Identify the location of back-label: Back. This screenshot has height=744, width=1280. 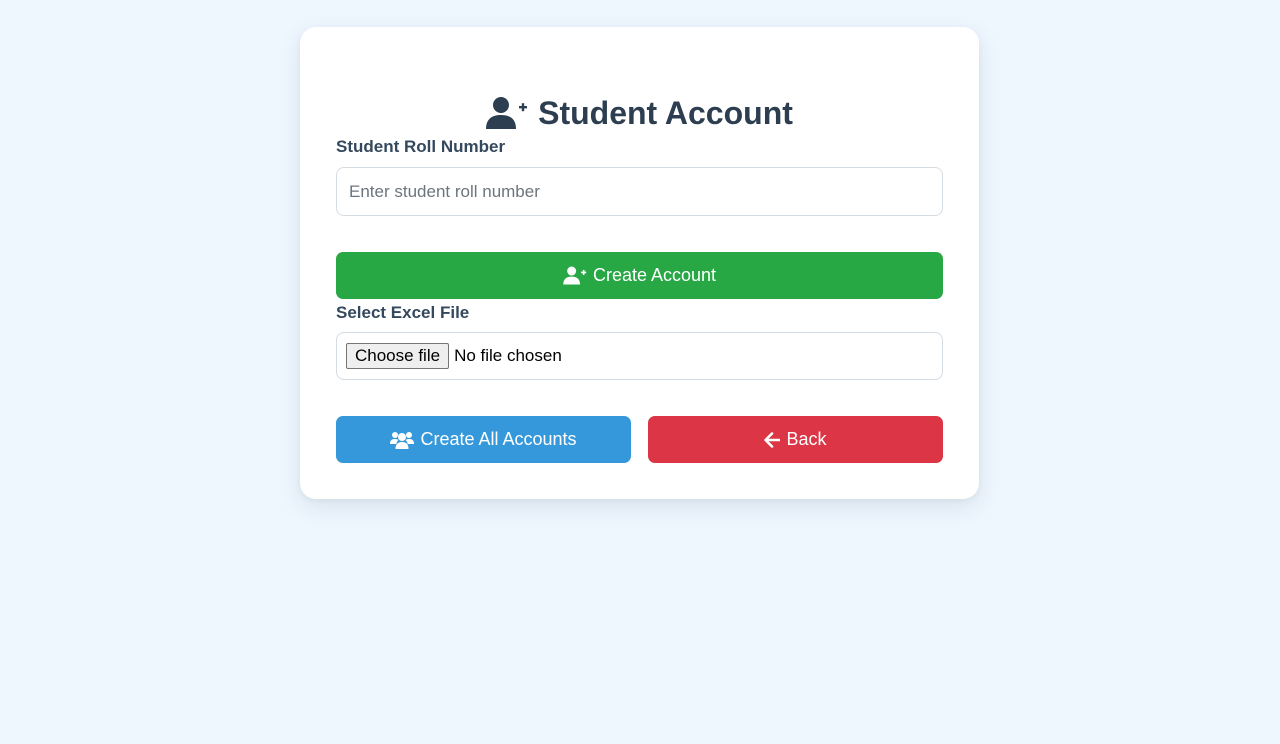
(806, 439).